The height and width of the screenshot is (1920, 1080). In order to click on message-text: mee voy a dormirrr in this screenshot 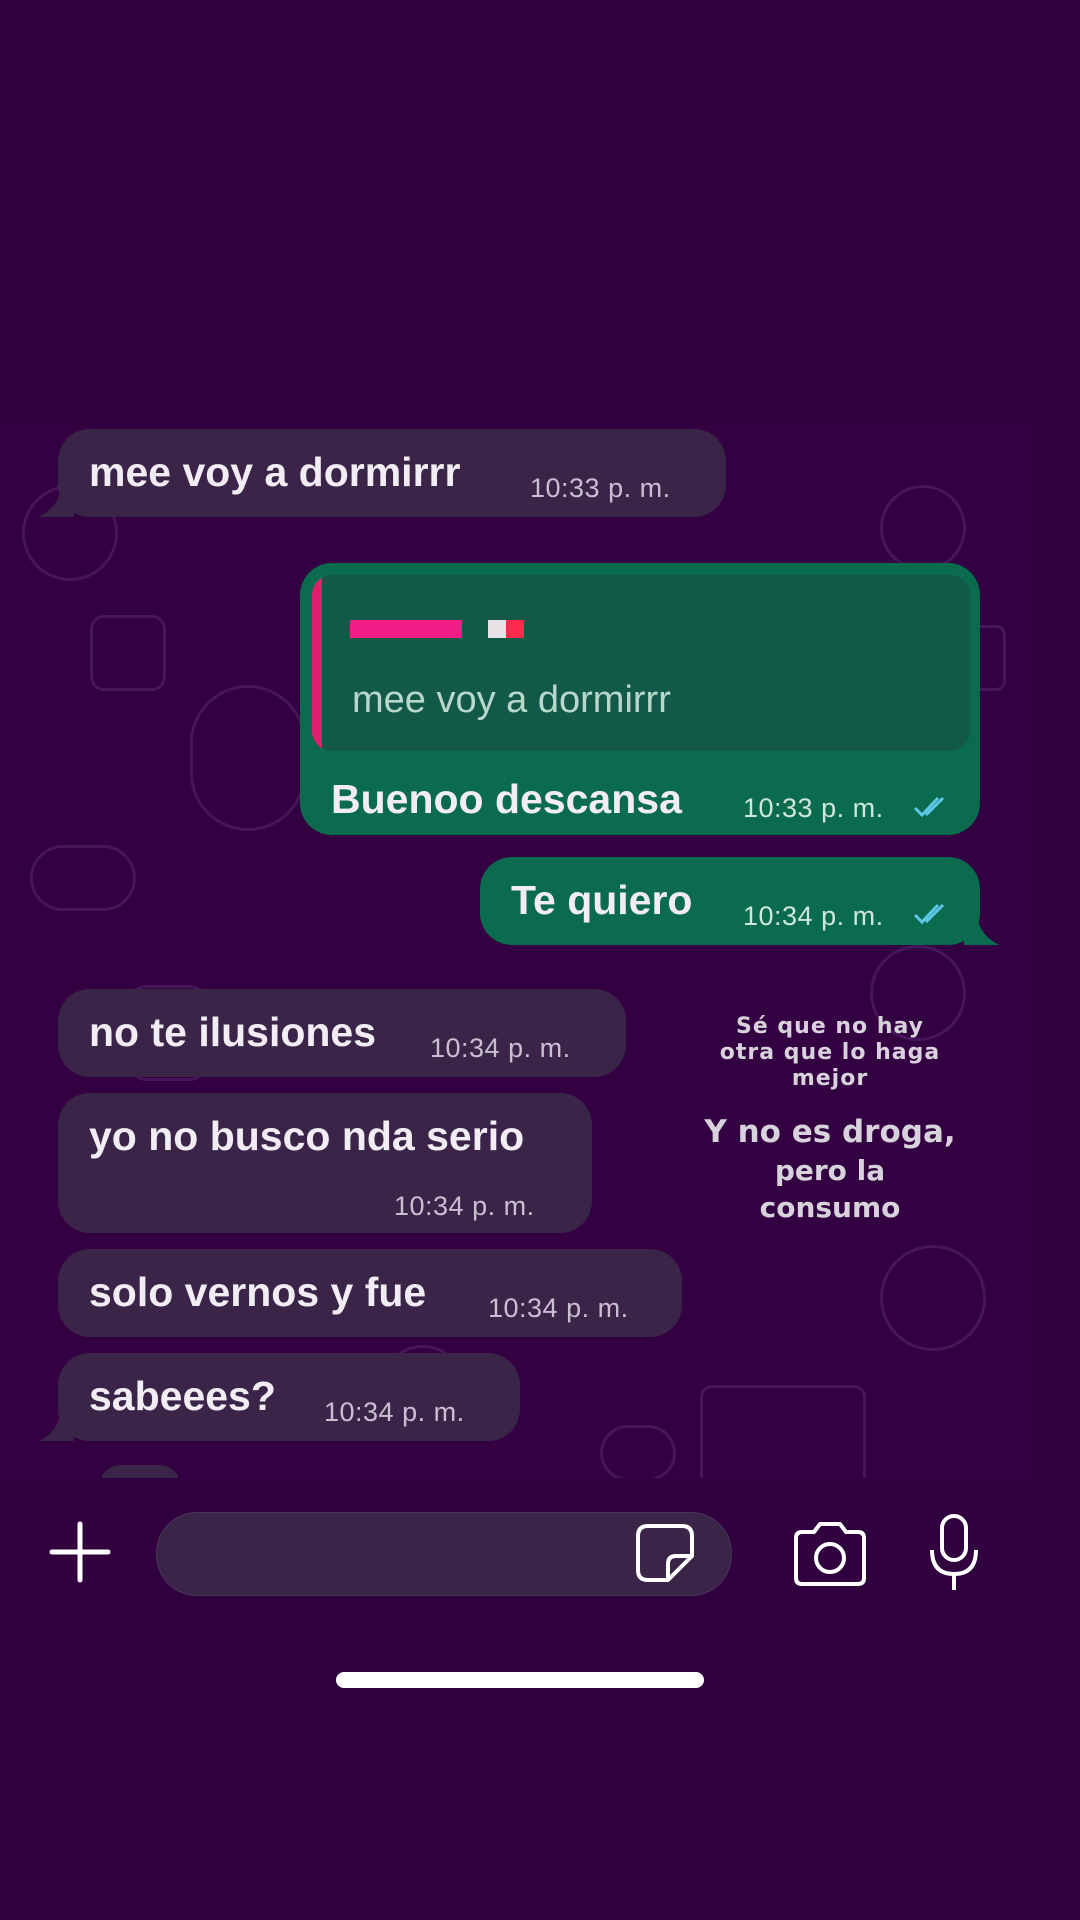, I will do `click(275, 472)`.